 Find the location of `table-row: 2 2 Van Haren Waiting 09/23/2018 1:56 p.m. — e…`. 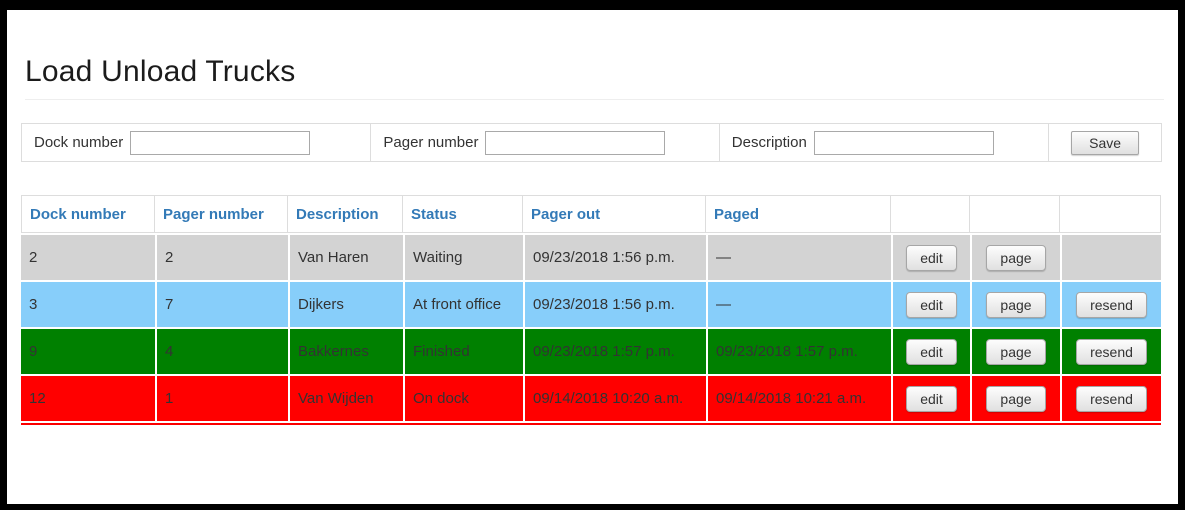

table-row: 2 2 Van Haren Waiting 09/23/2018 1:56 p.m. — e… is located at coordinates (591, 256).